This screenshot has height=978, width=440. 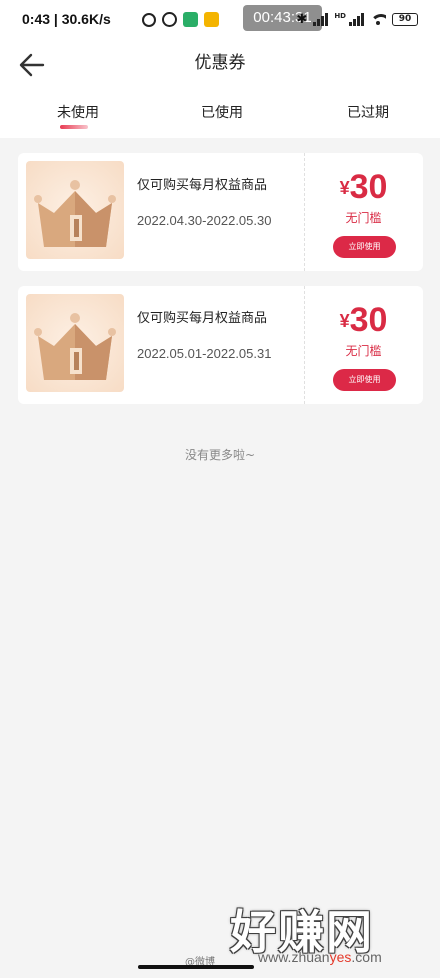 What do you see at coordinates (169, 19) in the screenshot?
I see `alarm-icon` at bounding box center [169, 19].